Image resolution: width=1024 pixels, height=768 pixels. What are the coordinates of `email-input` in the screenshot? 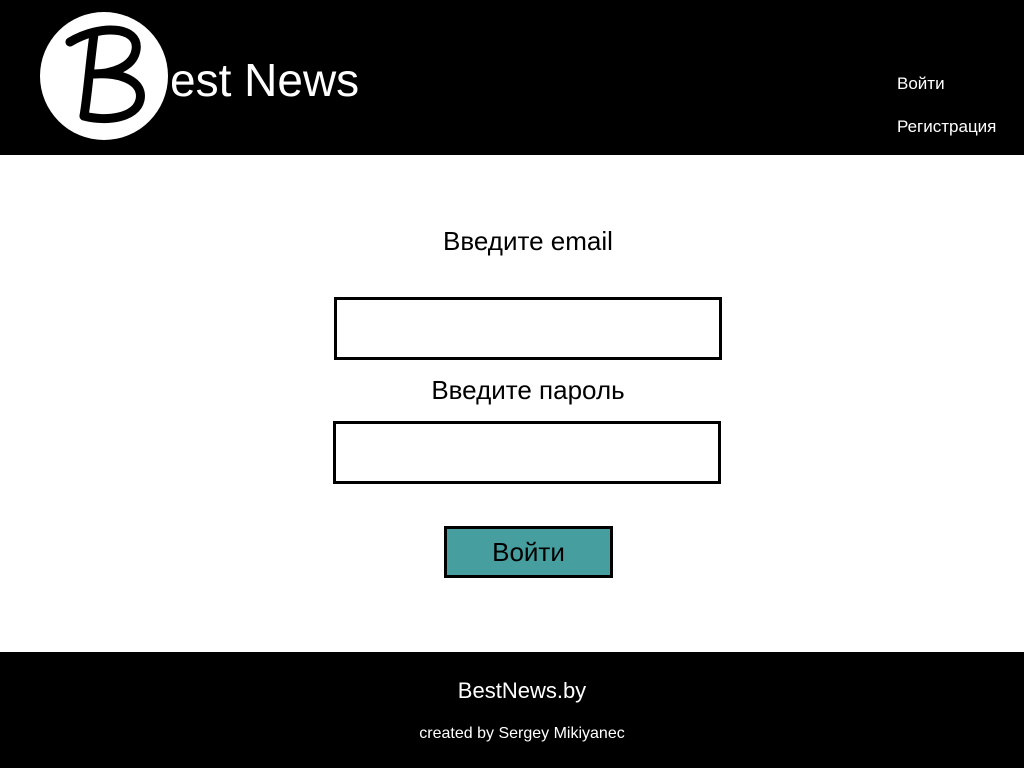 It's located at (528, 328).